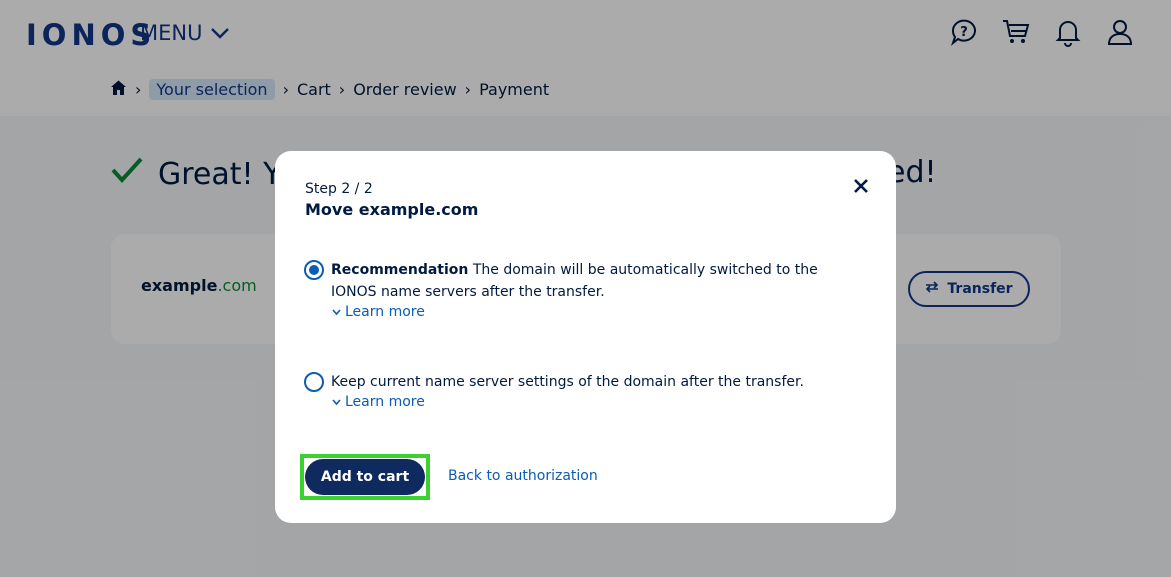 The image size is (1171, 577). What do you see at coordinates (392, 209) in the screenshot?
I see `modal-title: Move example.com` at bounding box center [392, 209].